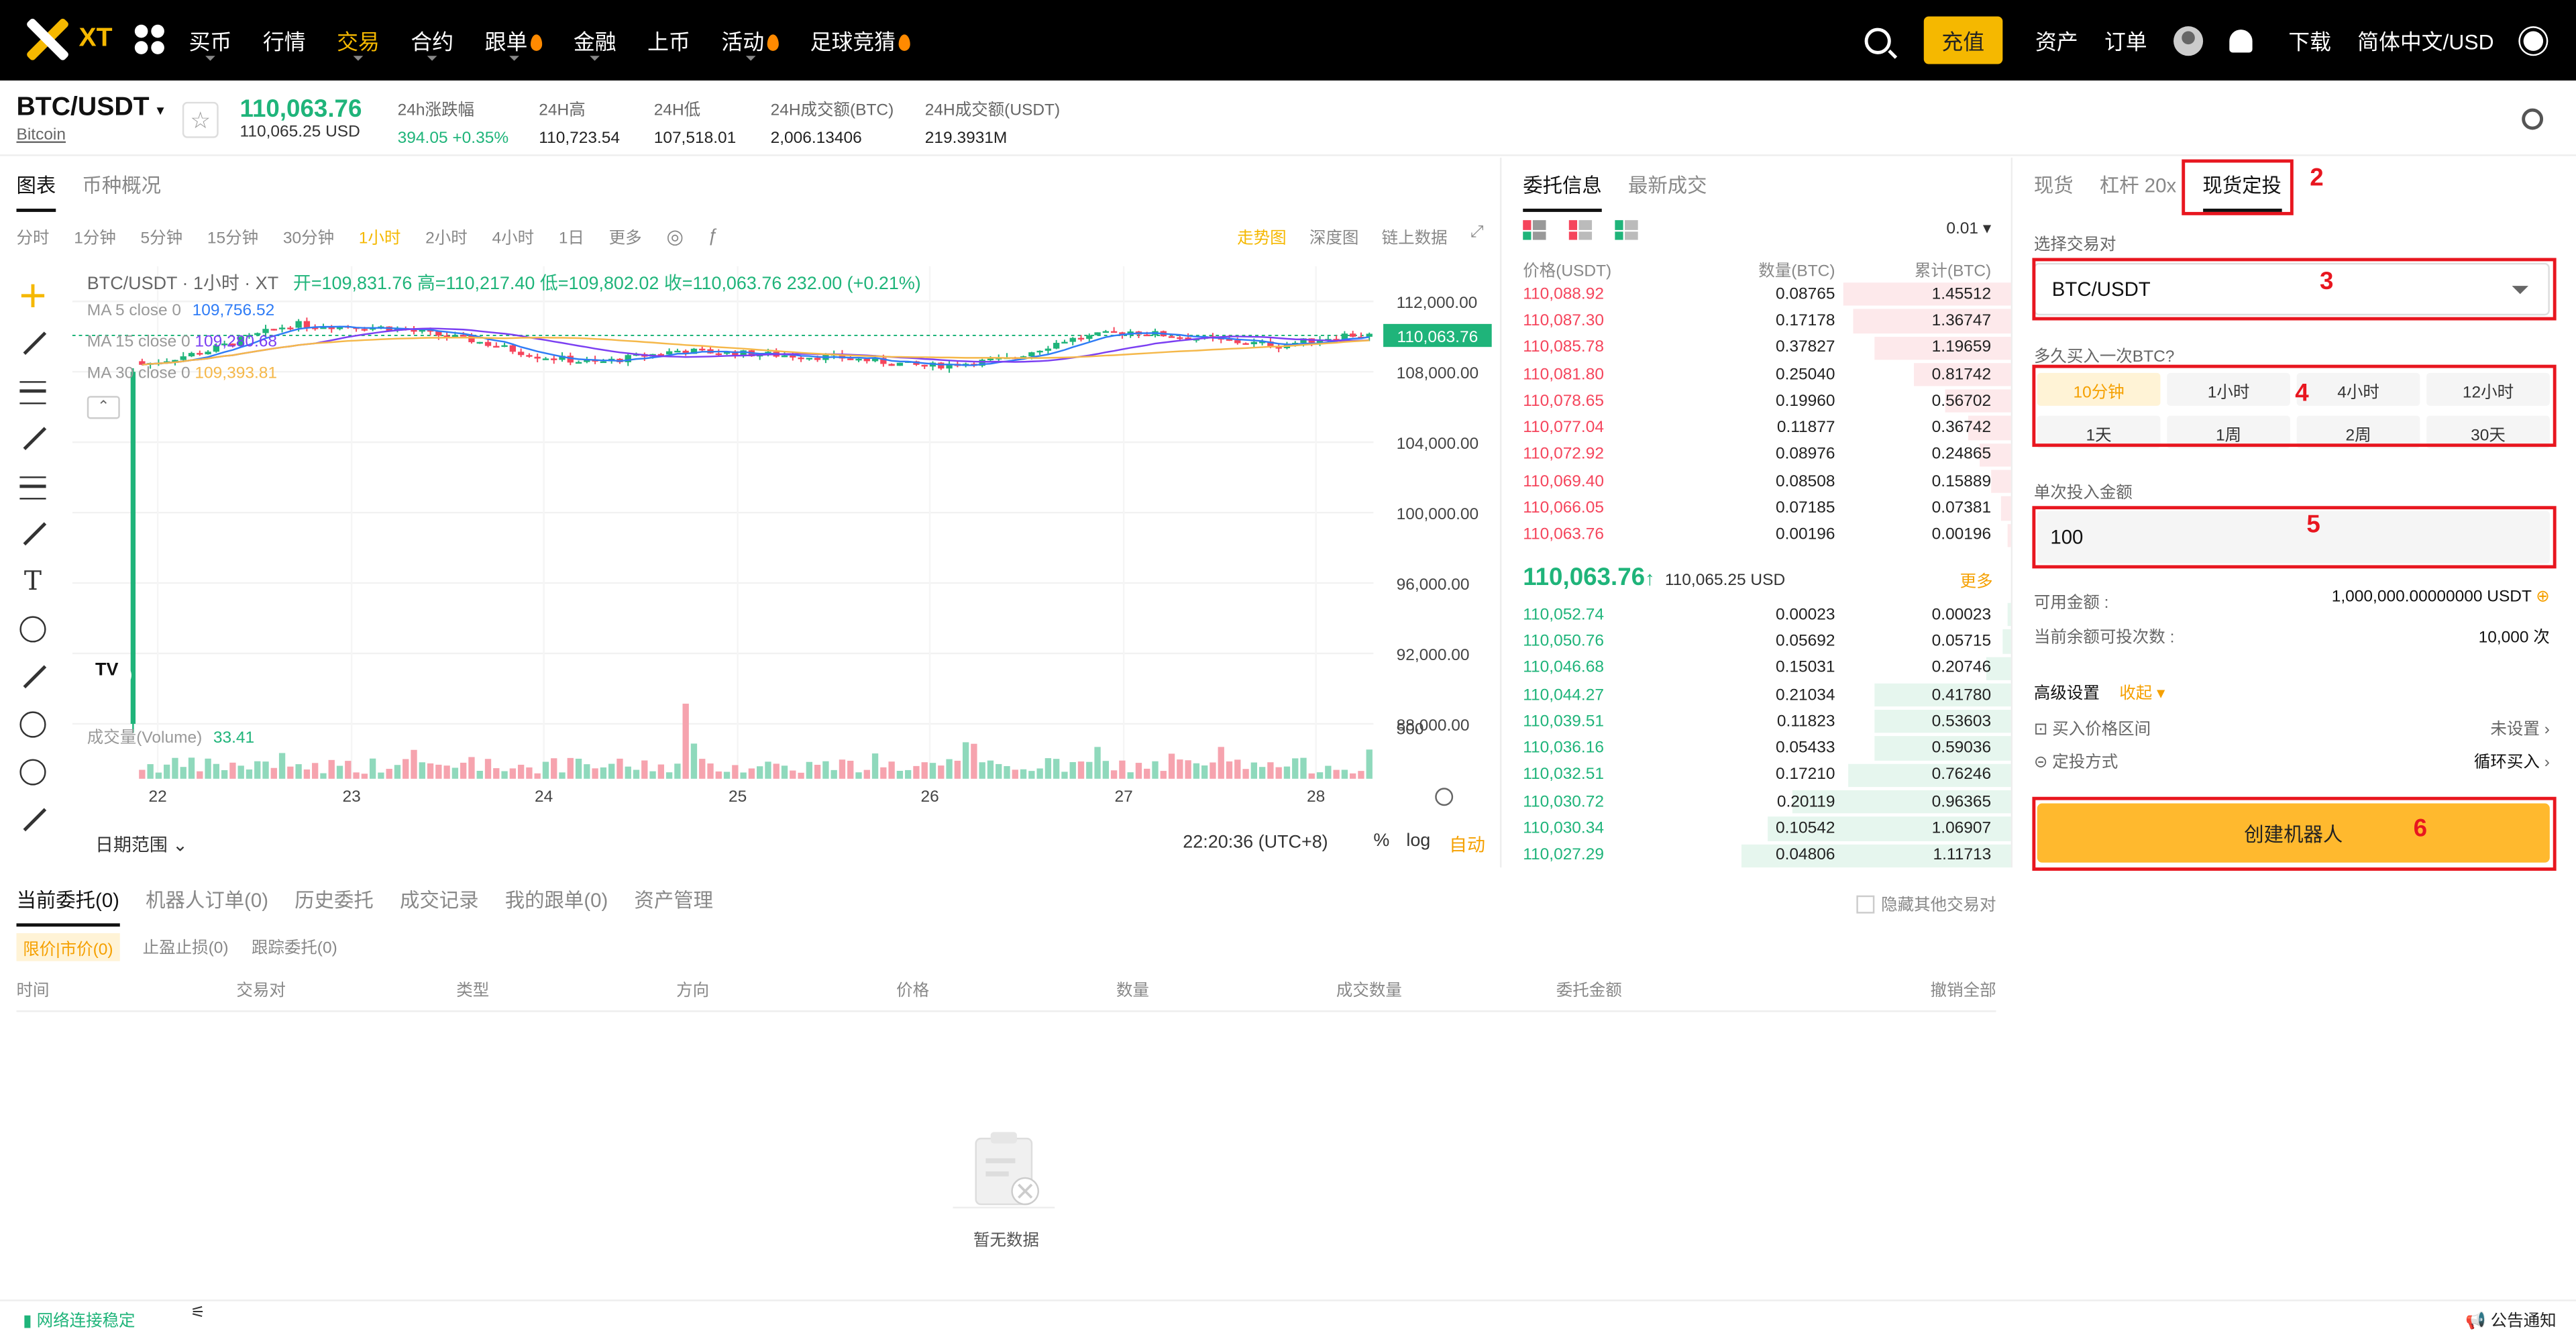 Image resolution: width=2576 pixels, height=1331 pixels. Describe the element at coordinates (1757, 829) in the screenshot. I see `bid-row: 110,030.34 0.10542 1.06907` at that location.